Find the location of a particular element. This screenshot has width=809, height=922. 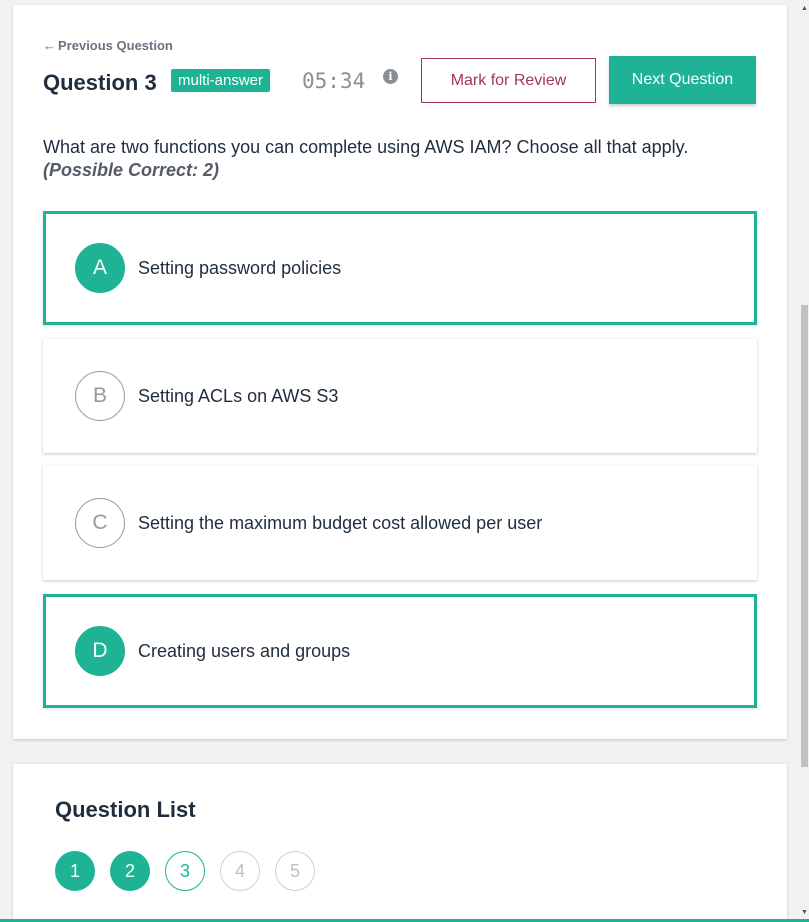

option-letter-badge: A is located at coordinates (100, 268).